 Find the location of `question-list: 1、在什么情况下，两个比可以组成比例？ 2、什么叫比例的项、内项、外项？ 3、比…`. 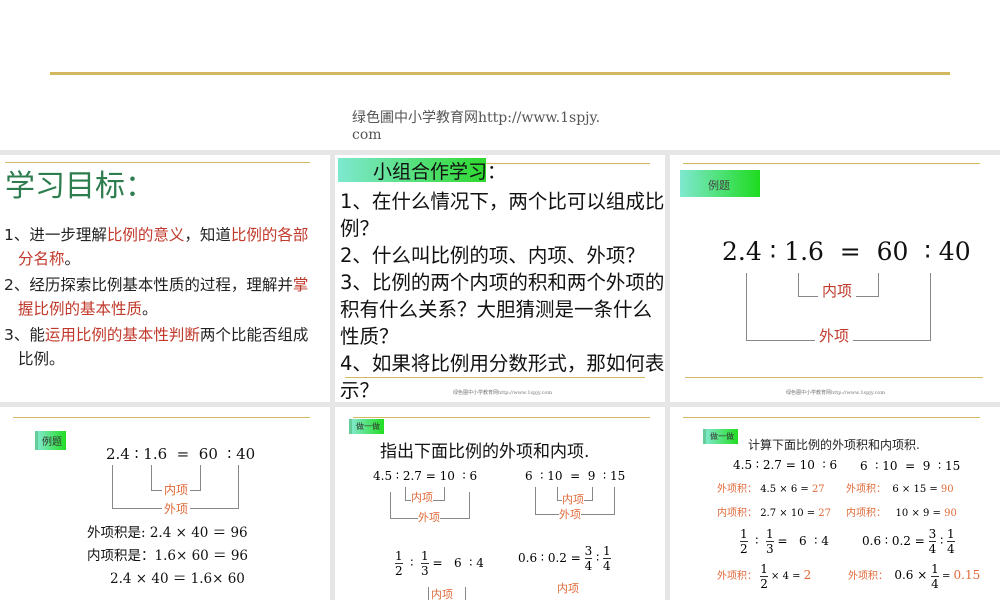

question-list: 1、在什么情况下，两个比可以组成比例？ 2、什么叫比例的项、内项、外项？ 3、比… is located at coordinates (502, 295).